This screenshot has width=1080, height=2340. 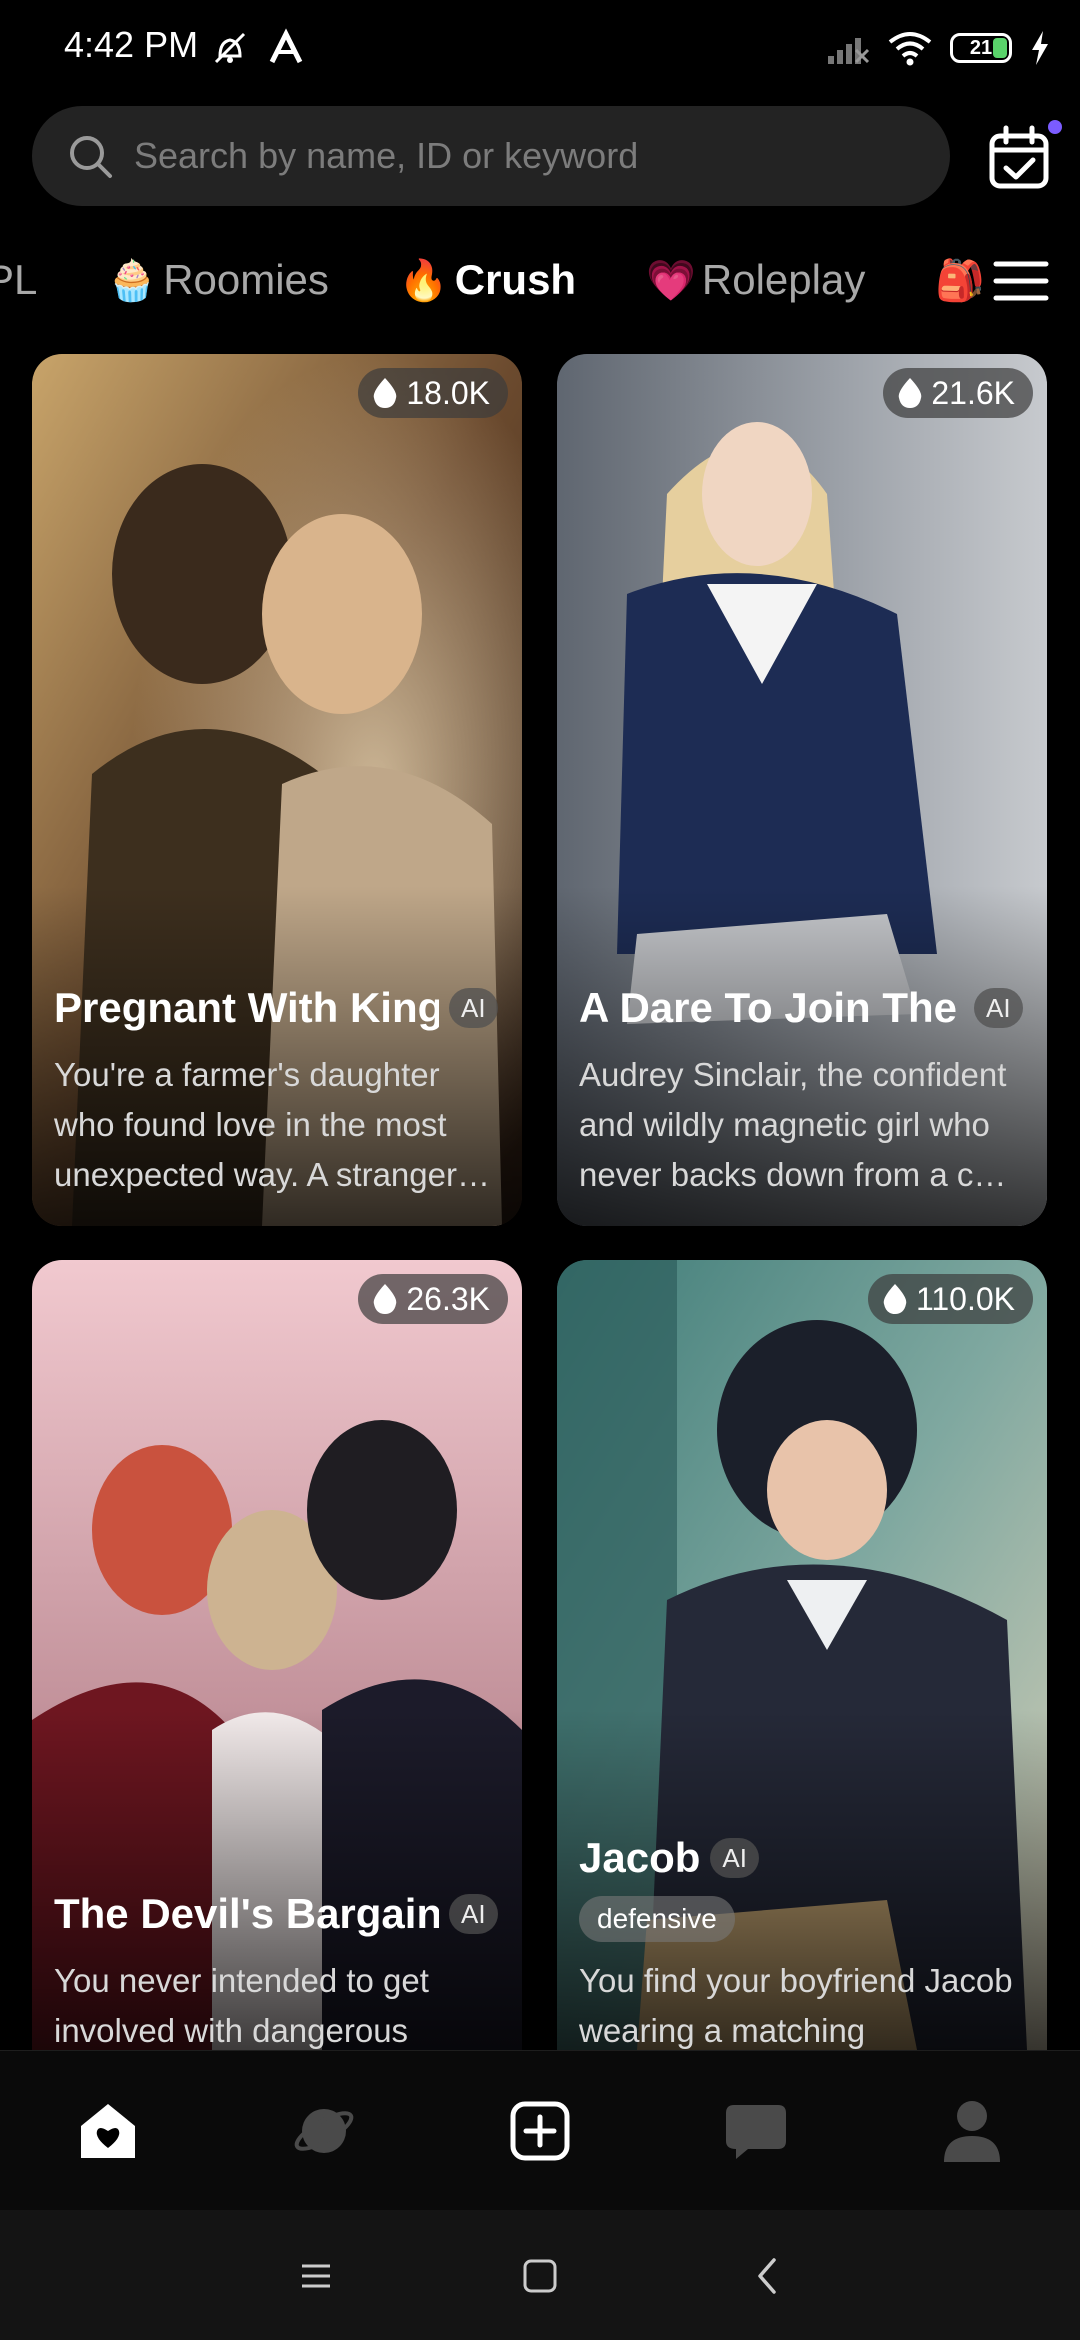 I want to click on tab-label: PL, so click(x=19, y=279).